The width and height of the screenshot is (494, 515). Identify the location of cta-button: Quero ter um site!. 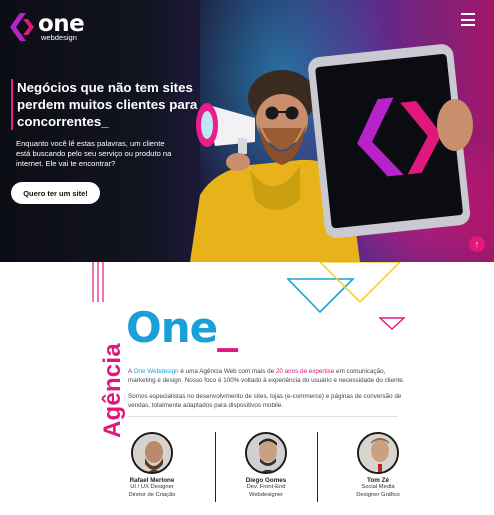
(55, 193).